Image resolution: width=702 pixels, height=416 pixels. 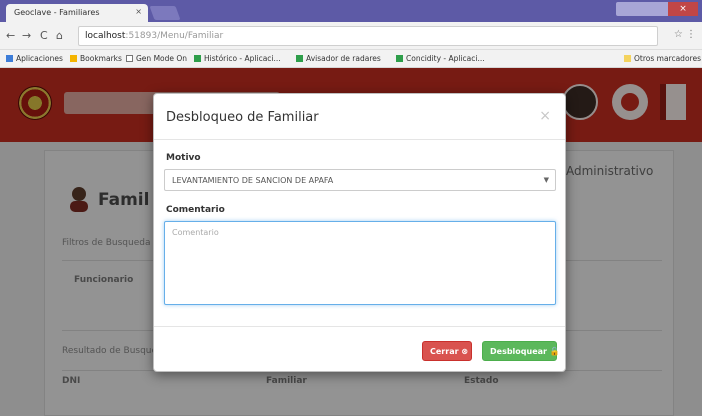 I want to click on reload-icon: C, so click(x=44, y=35).